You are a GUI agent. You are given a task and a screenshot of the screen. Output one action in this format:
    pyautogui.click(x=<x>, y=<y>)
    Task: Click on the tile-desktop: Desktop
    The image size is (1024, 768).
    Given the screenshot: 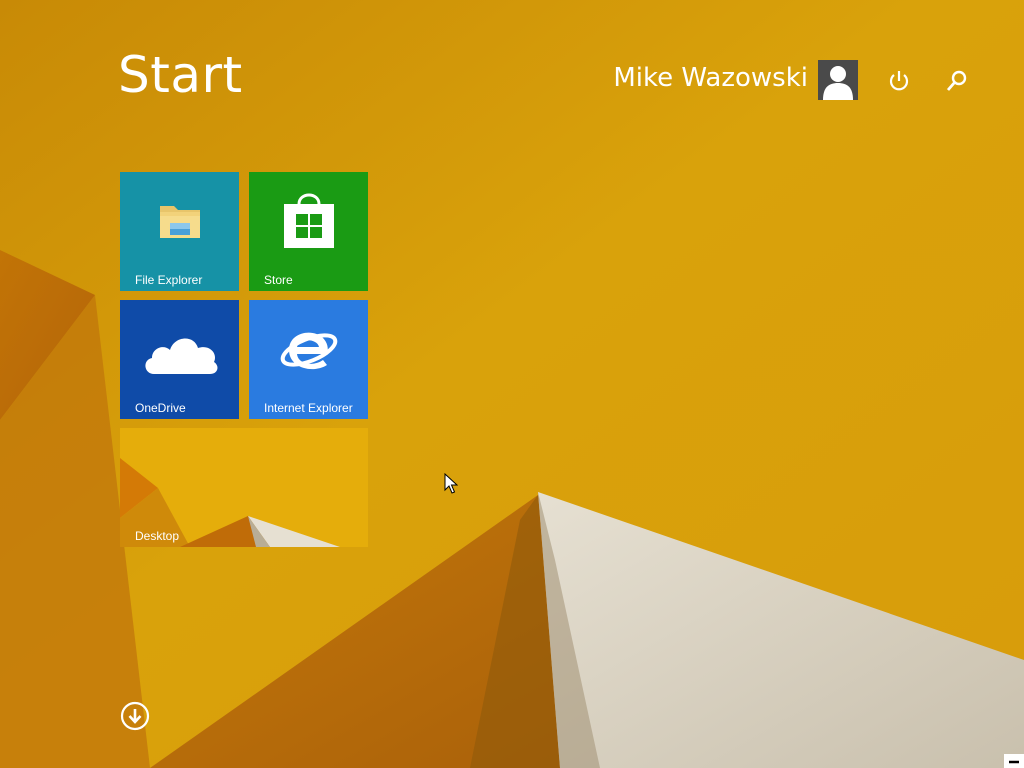 What is the action you would take?
    pyautogui.click(x=244, y=487)
    